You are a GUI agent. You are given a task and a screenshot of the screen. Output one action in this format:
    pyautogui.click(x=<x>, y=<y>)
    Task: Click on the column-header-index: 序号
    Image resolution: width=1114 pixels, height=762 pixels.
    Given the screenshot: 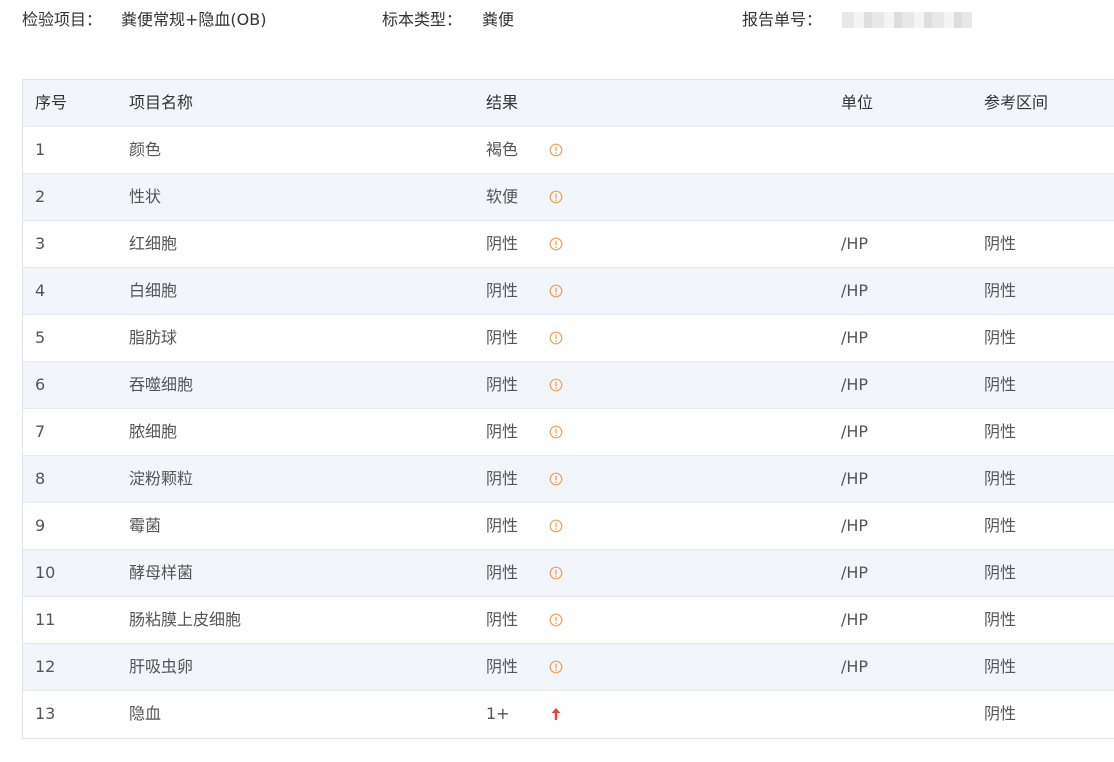 What is the action you would take?
    pyautogui.click(x=51, y=102)
    